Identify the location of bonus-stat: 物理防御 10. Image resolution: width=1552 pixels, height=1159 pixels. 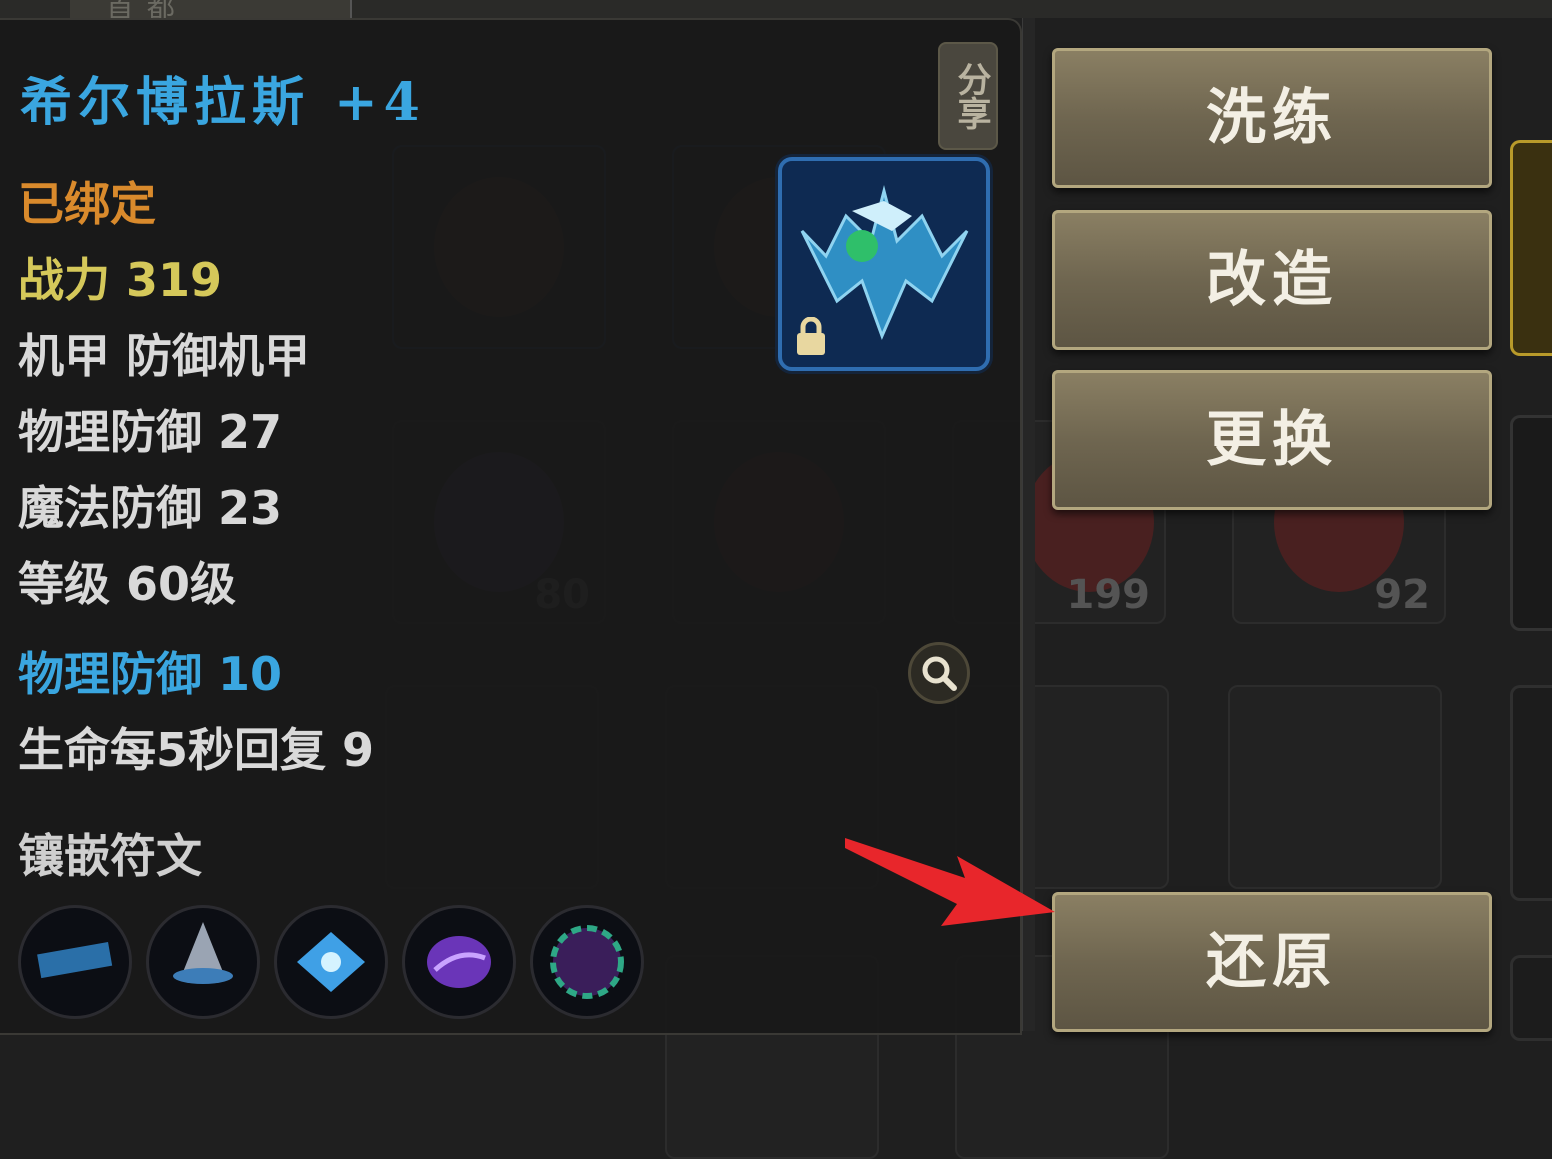
(150, 674).